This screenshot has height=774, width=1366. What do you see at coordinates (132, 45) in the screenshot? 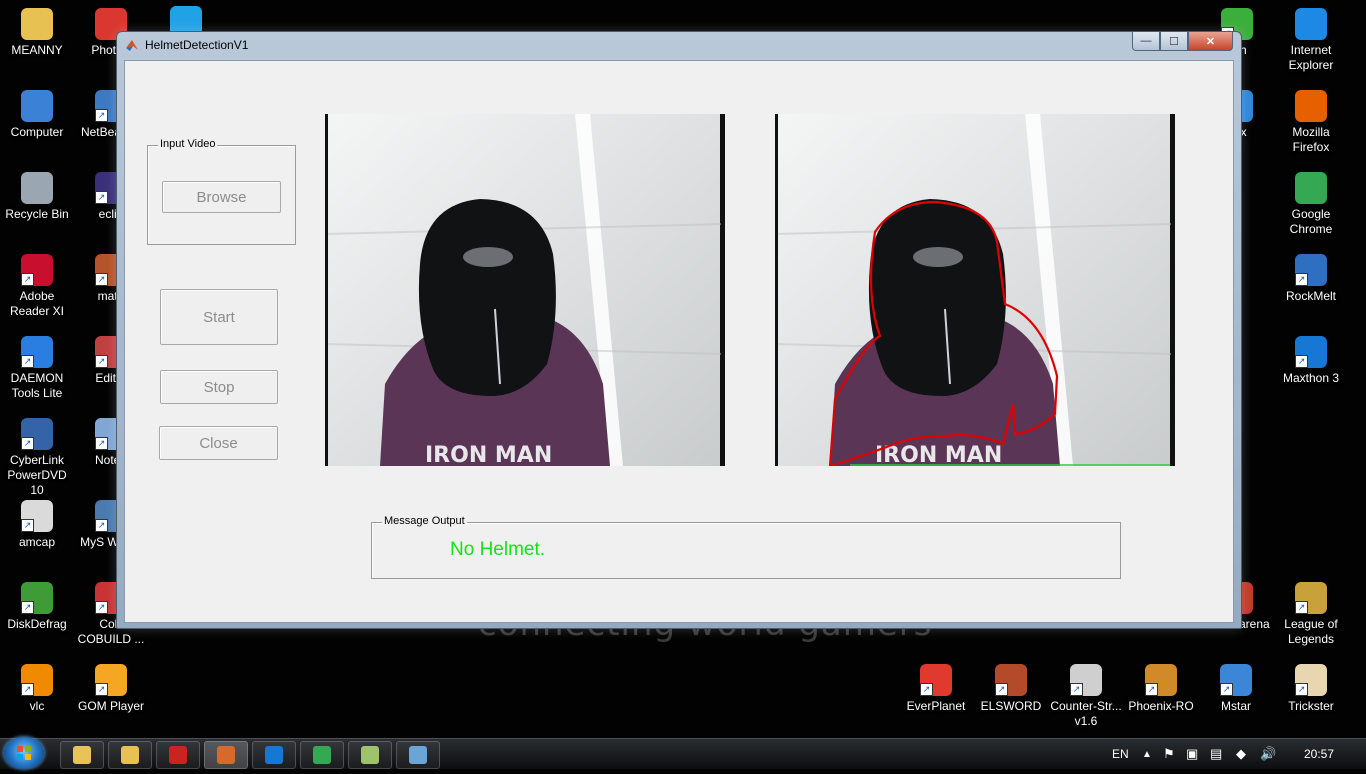
I see `matlab-icon` at bounding box center [132, 45].